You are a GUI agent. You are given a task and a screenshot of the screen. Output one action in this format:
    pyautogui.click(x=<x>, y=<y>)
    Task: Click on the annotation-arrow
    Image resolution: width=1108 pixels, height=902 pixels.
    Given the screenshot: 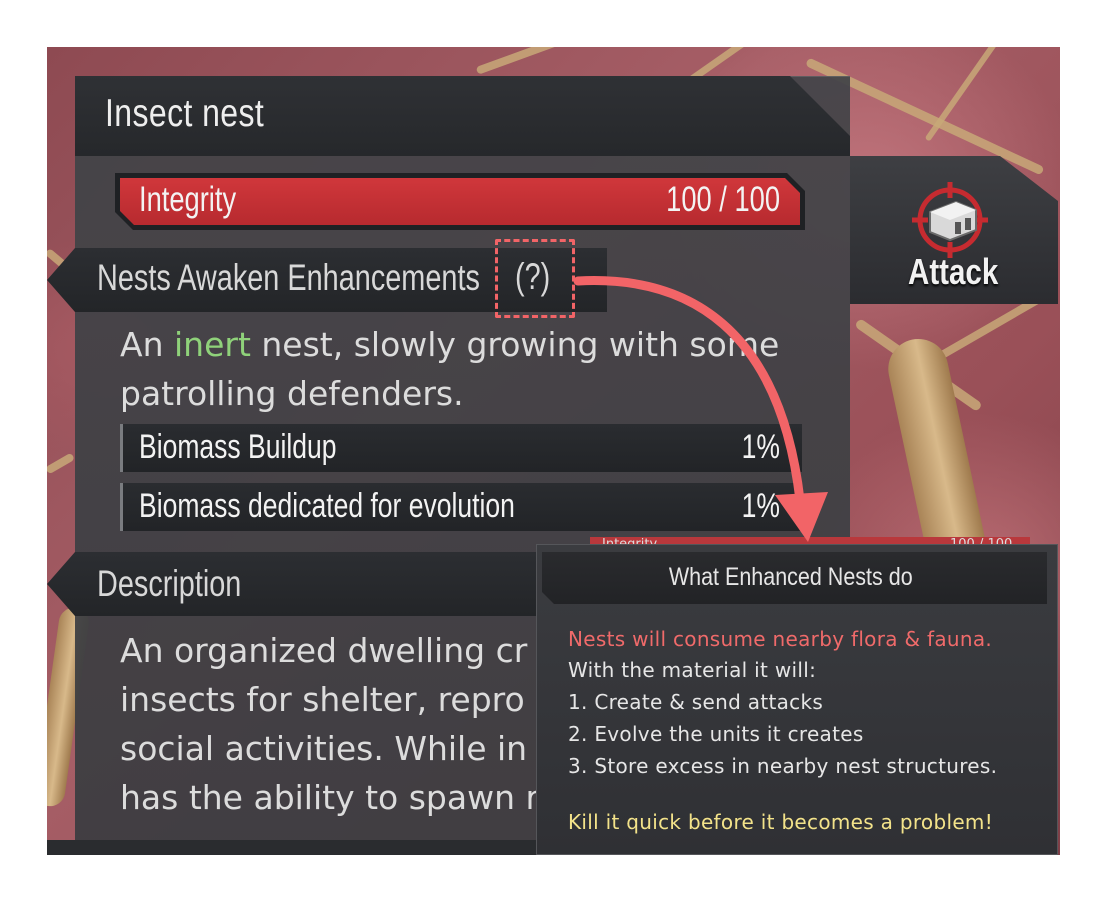 What is the action you would take?
    pyautogui.click(x=700, y=409)
    